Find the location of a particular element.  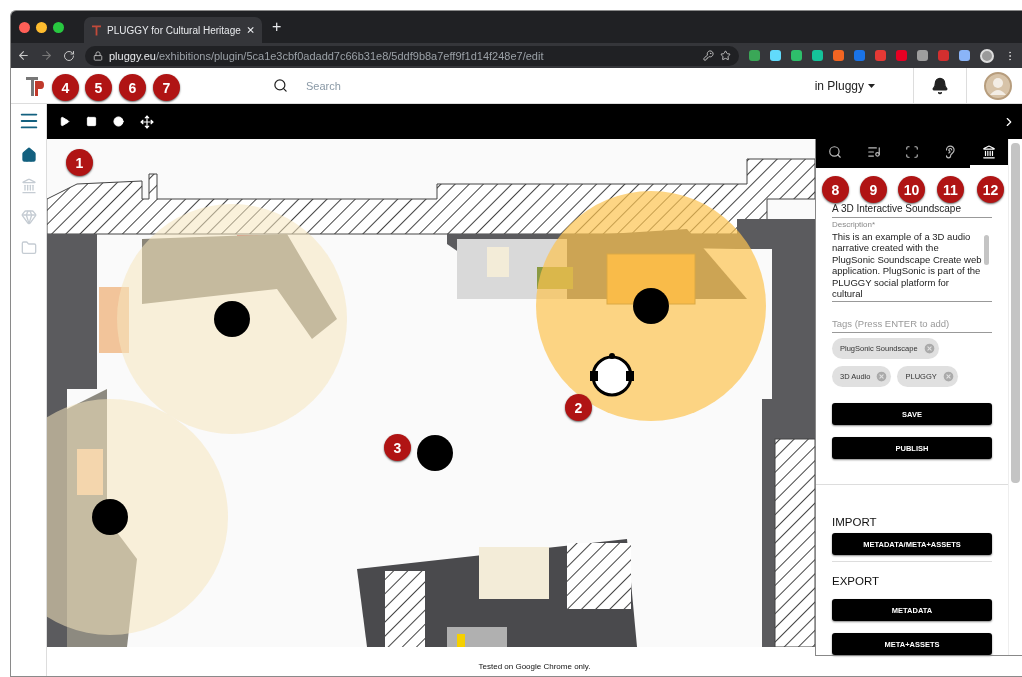

stop-button is located at coordinates (91, 122).